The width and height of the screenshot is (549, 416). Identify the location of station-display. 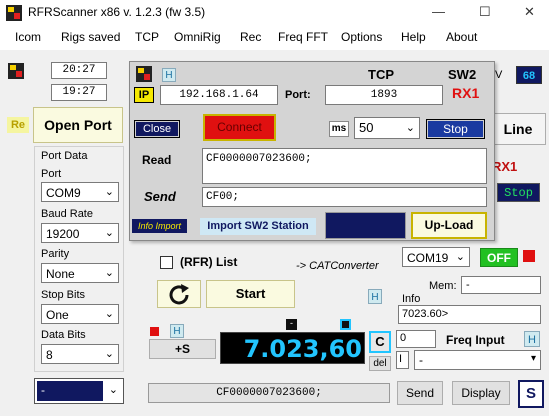
(365, 225).